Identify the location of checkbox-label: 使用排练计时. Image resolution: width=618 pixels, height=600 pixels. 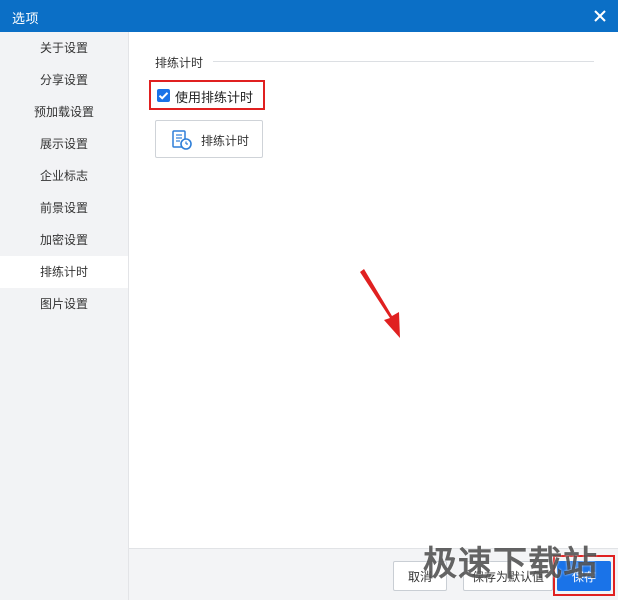
(214, 97).